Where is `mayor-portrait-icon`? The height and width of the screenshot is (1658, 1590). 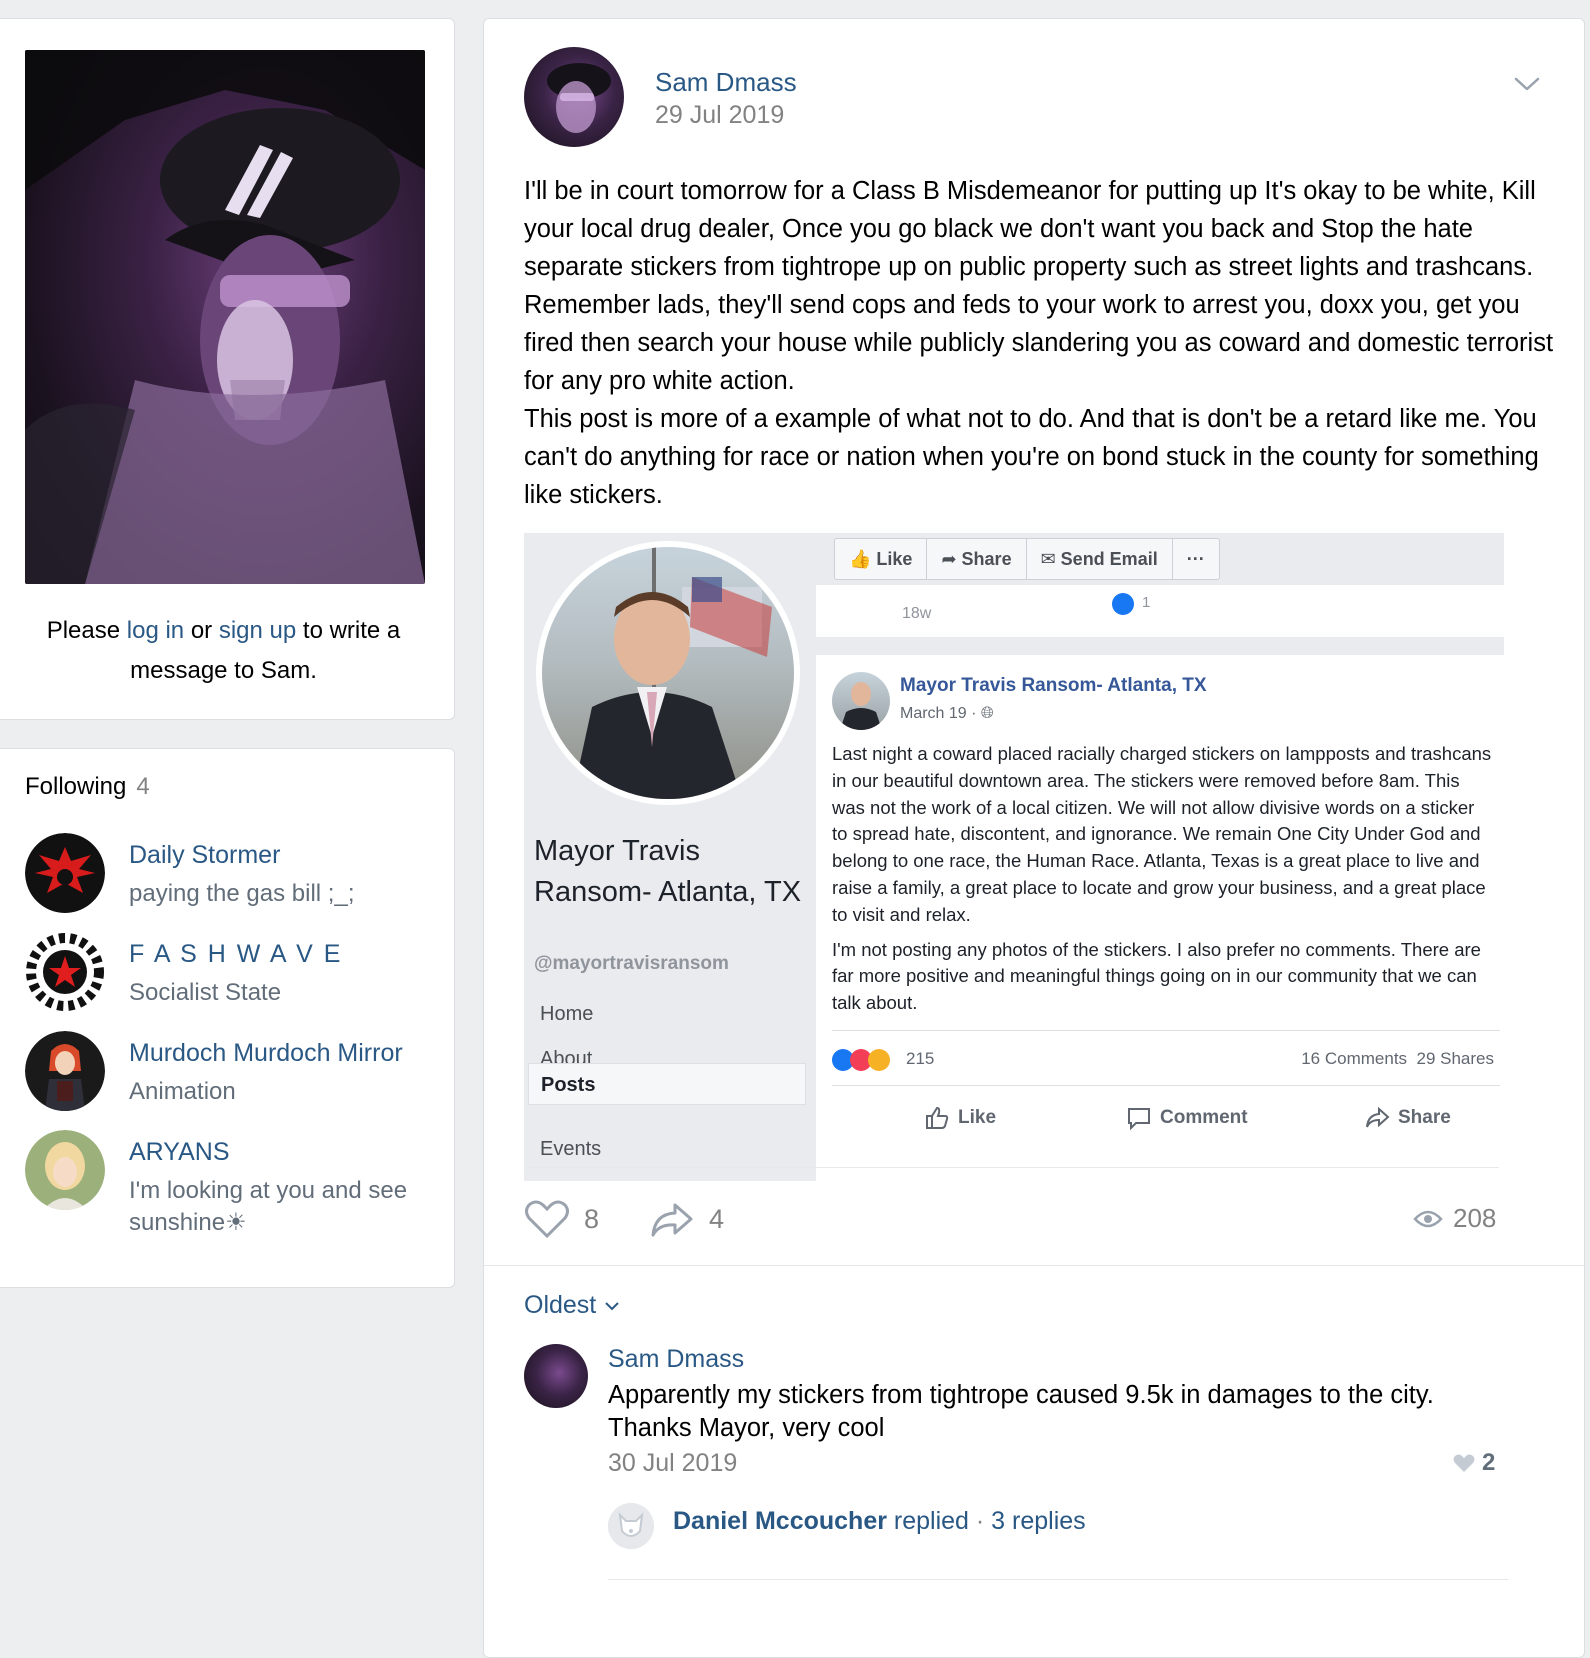 mayor-portrait-icon is located at coordinates (672, 673).